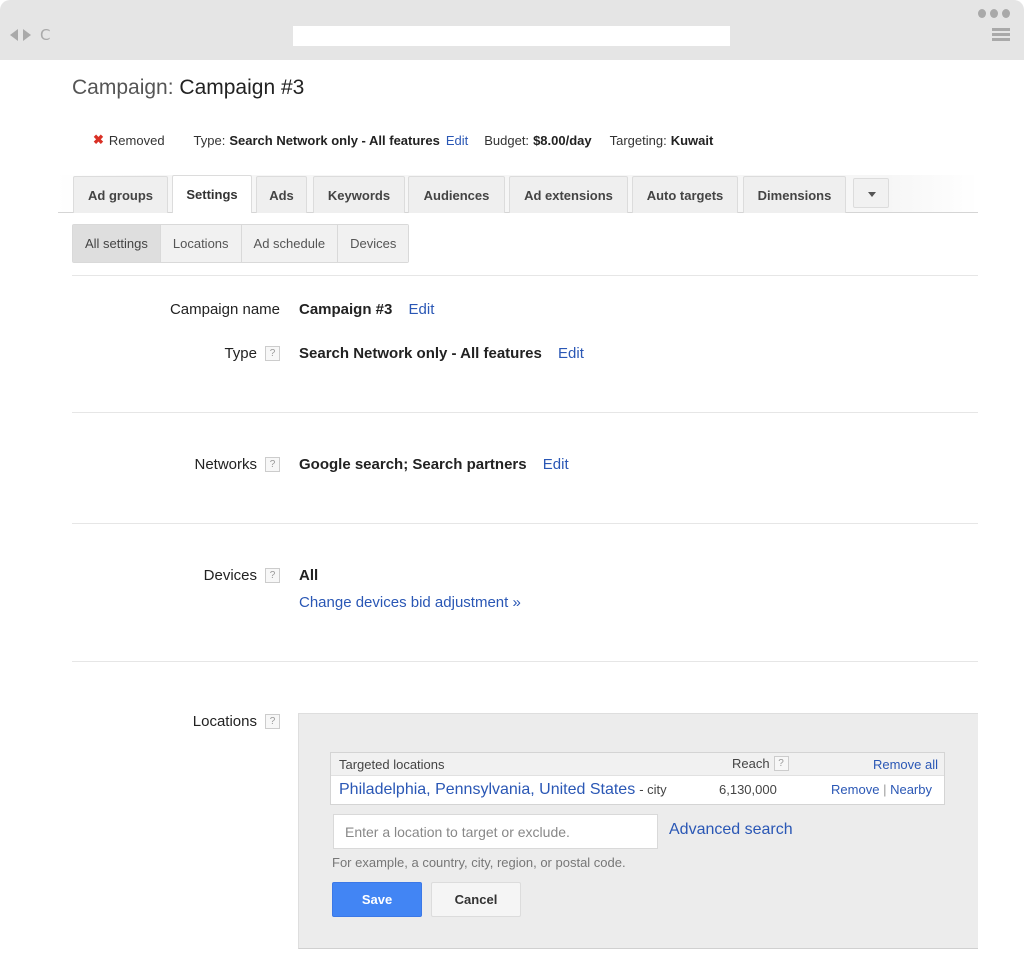 This screenshot has height=974, width=1024. Describe the element at coordinates (230, 575) in the screenshot. I see `devices-label-text: Devices` at that location.